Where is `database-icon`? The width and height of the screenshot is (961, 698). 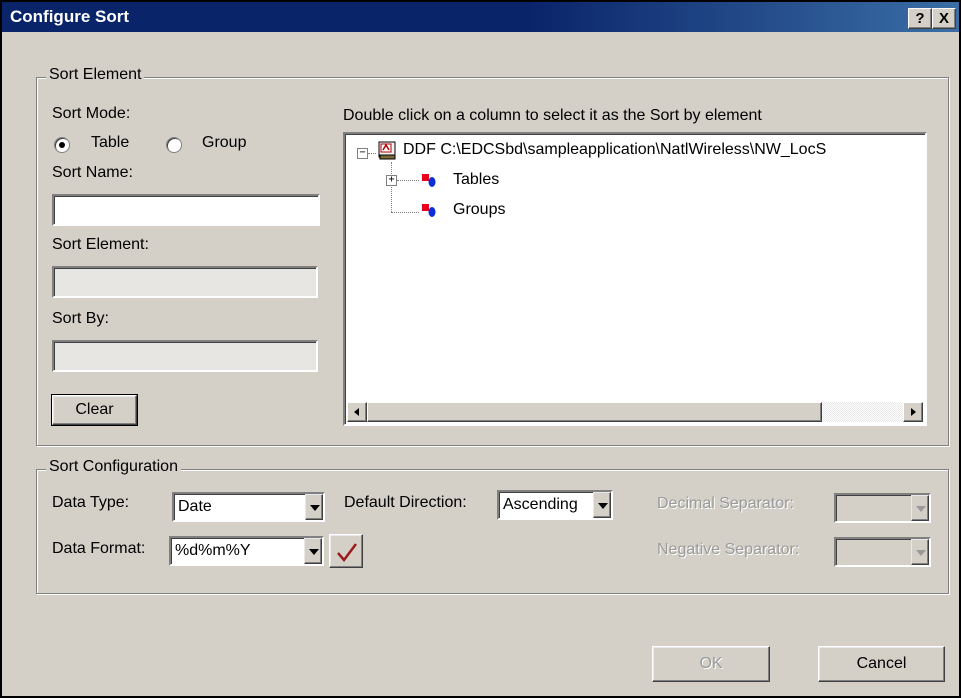 database-icon is located at coordinates (387, 150).